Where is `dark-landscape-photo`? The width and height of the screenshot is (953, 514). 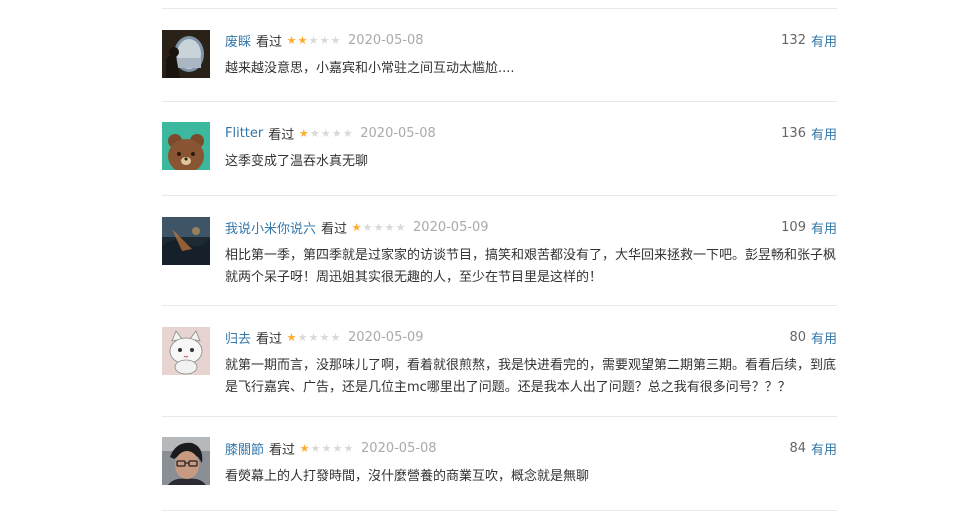 dark-landscape-photo is located at coordinates (186, 241).